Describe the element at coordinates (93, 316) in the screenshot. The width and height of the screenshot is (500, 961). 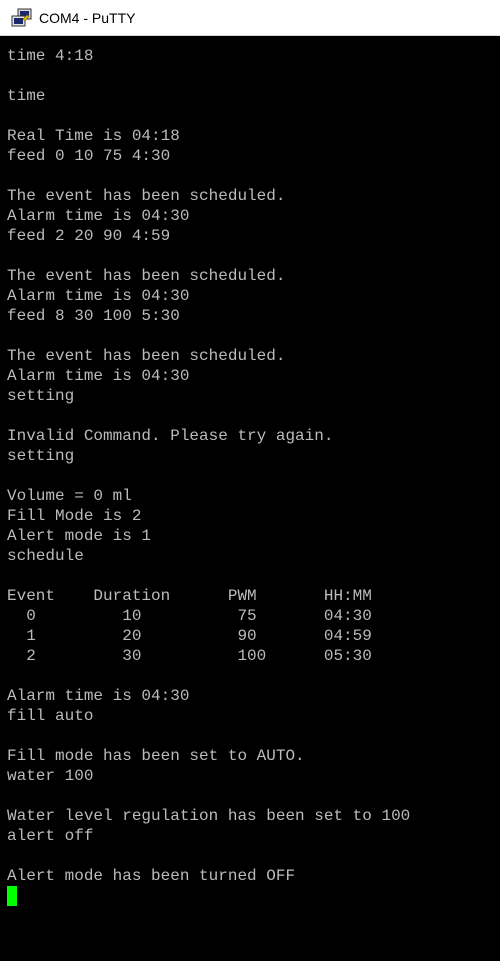
I see `terminal-line: feed 8 30 100 5:30` at that location.